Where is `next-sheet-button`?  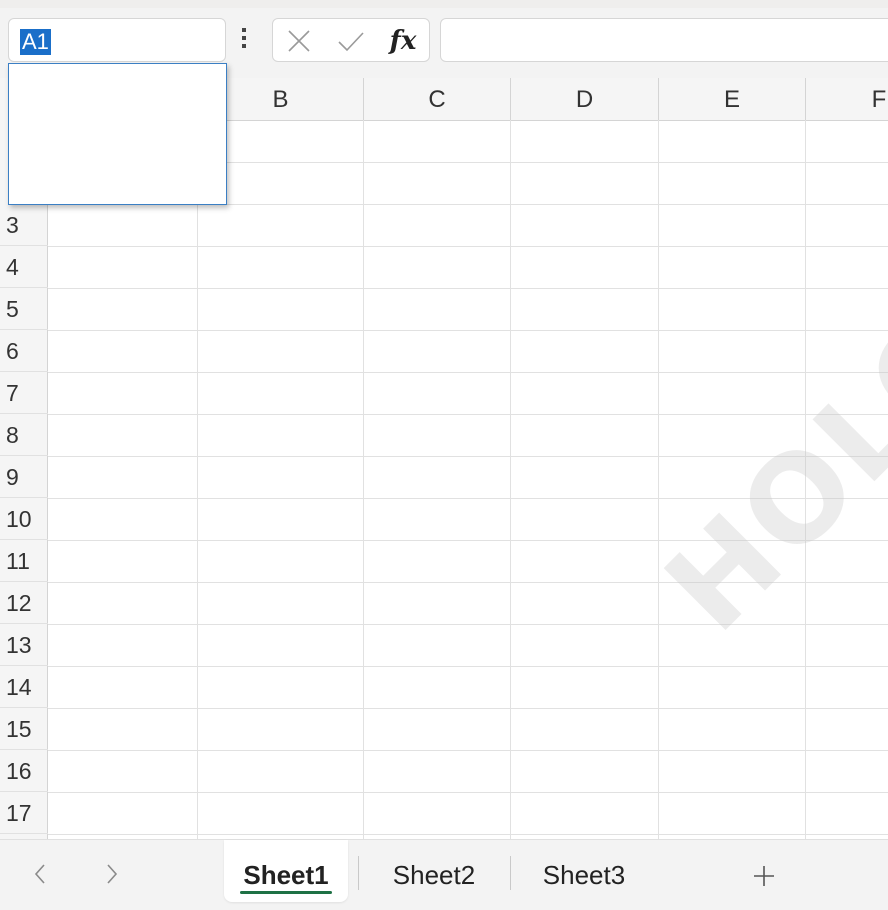 next-sheet-button is located at coordinates (112, 874).